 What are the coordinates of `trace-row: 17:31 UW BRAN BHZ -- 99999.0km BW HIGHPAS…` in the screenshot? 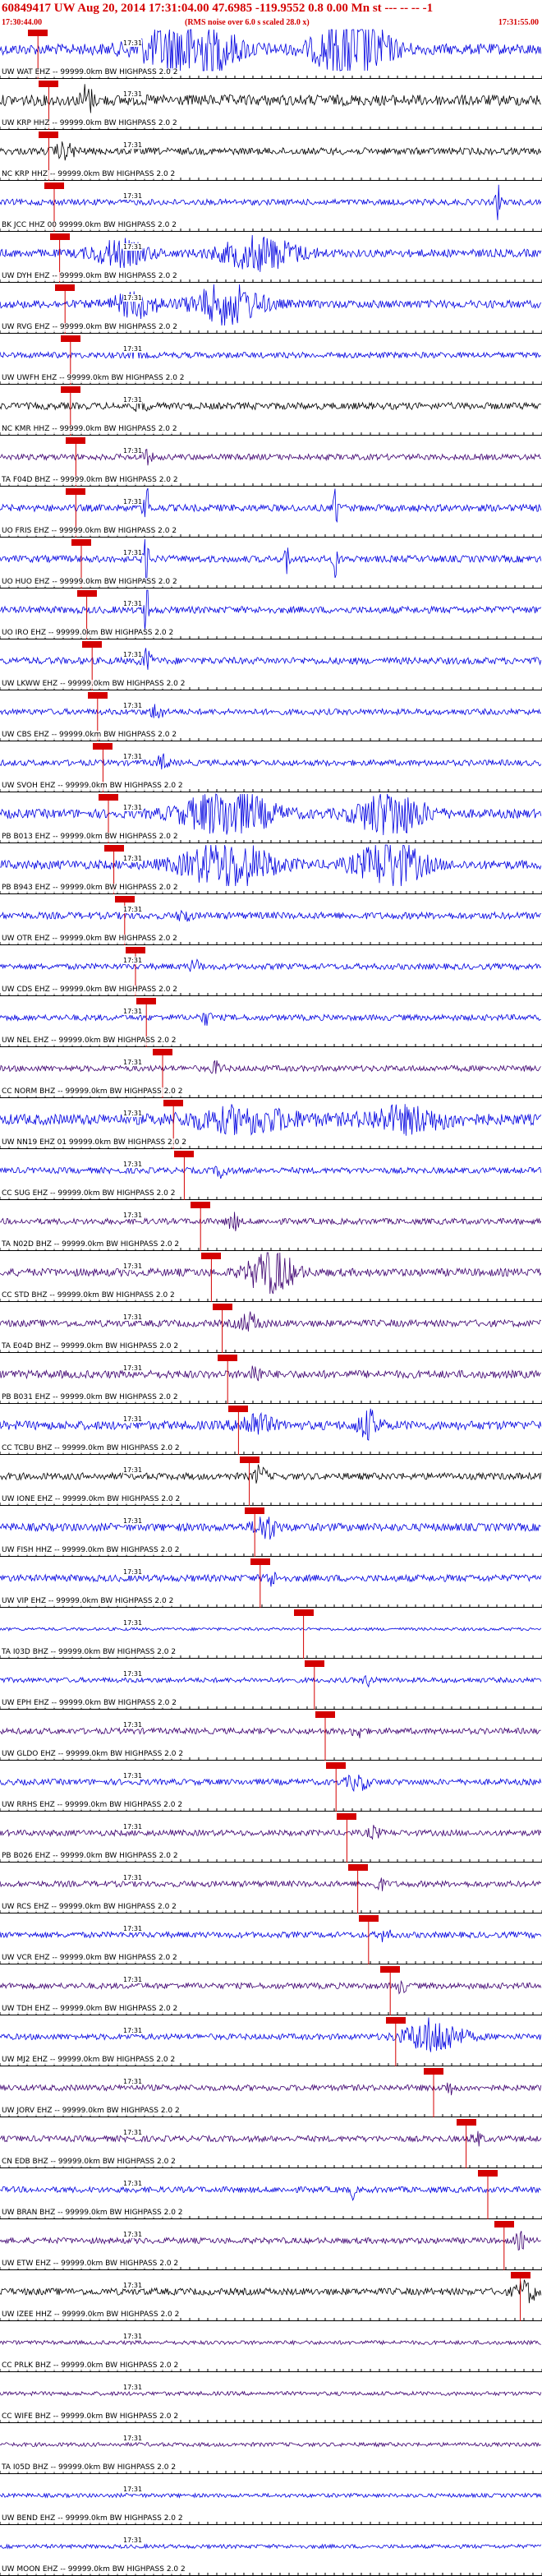 It's located at (271, 2194).